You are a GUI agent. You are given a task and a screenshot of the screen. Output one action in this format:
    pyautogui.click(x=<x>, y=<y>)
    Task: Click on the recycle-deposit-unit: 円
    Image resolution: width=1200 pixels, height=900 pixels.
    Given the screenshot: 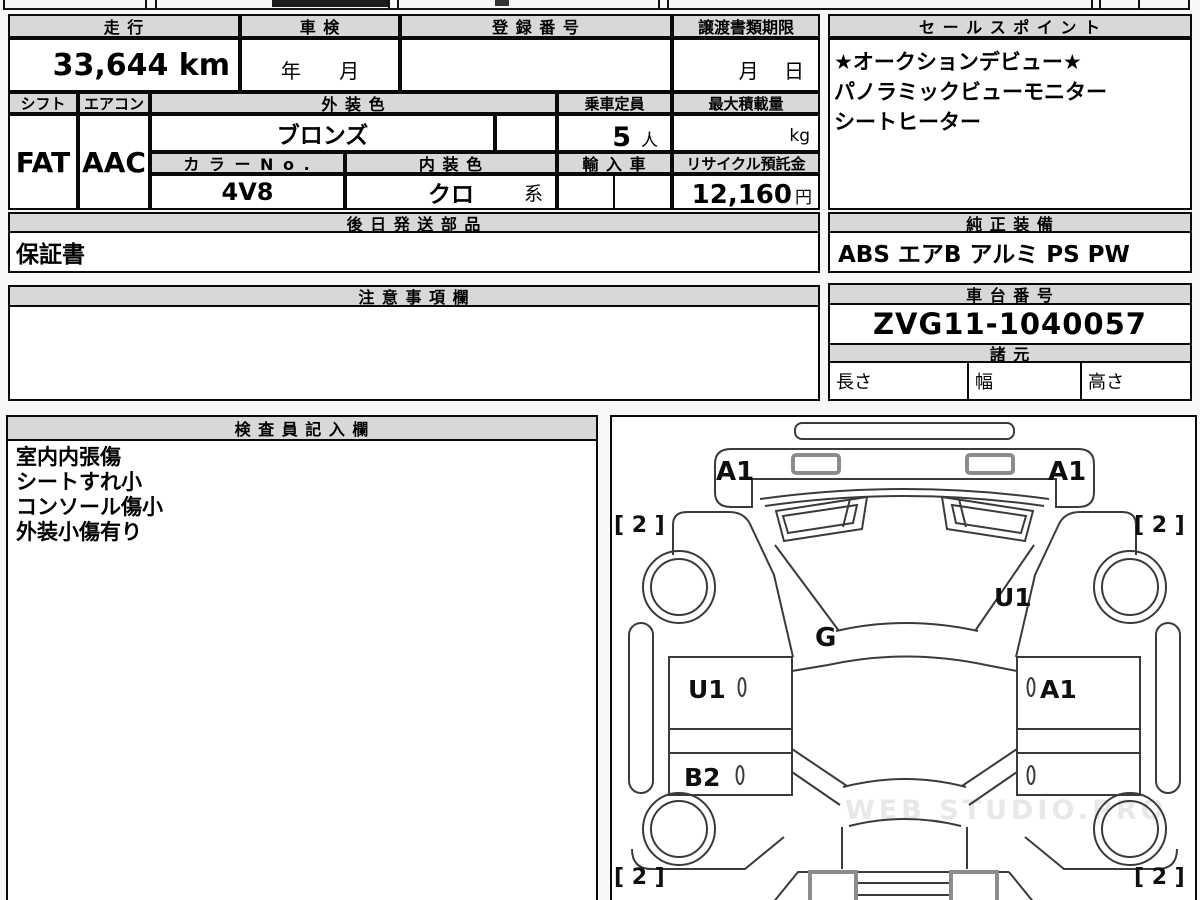 What is the action you would take?
    pyautogui.click(x=803, y=198)
    